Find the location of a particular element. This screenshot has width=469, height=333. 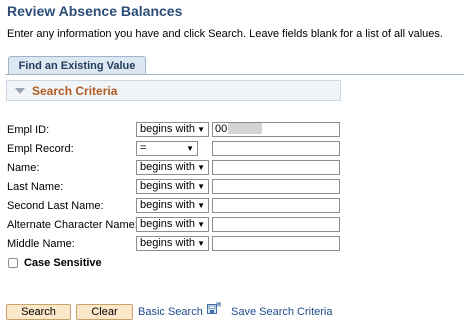

middle-name-label: Middle Name: is located at coordinates (41, 244).